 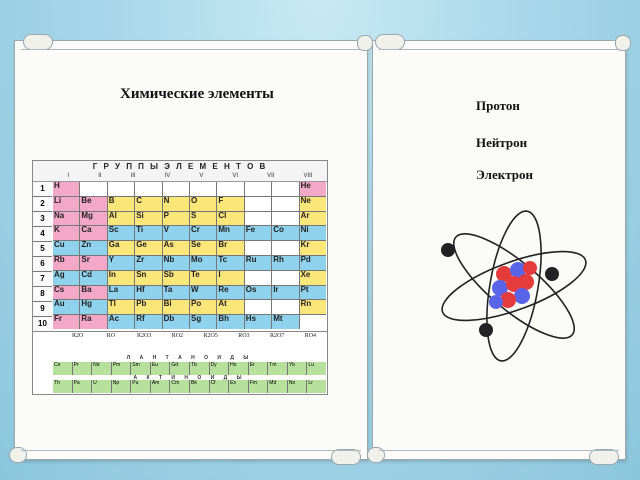 What do you see at coordinates (121, 203) in the screenshot?
I see `element-cell: B` at bounding box center [121, 203].